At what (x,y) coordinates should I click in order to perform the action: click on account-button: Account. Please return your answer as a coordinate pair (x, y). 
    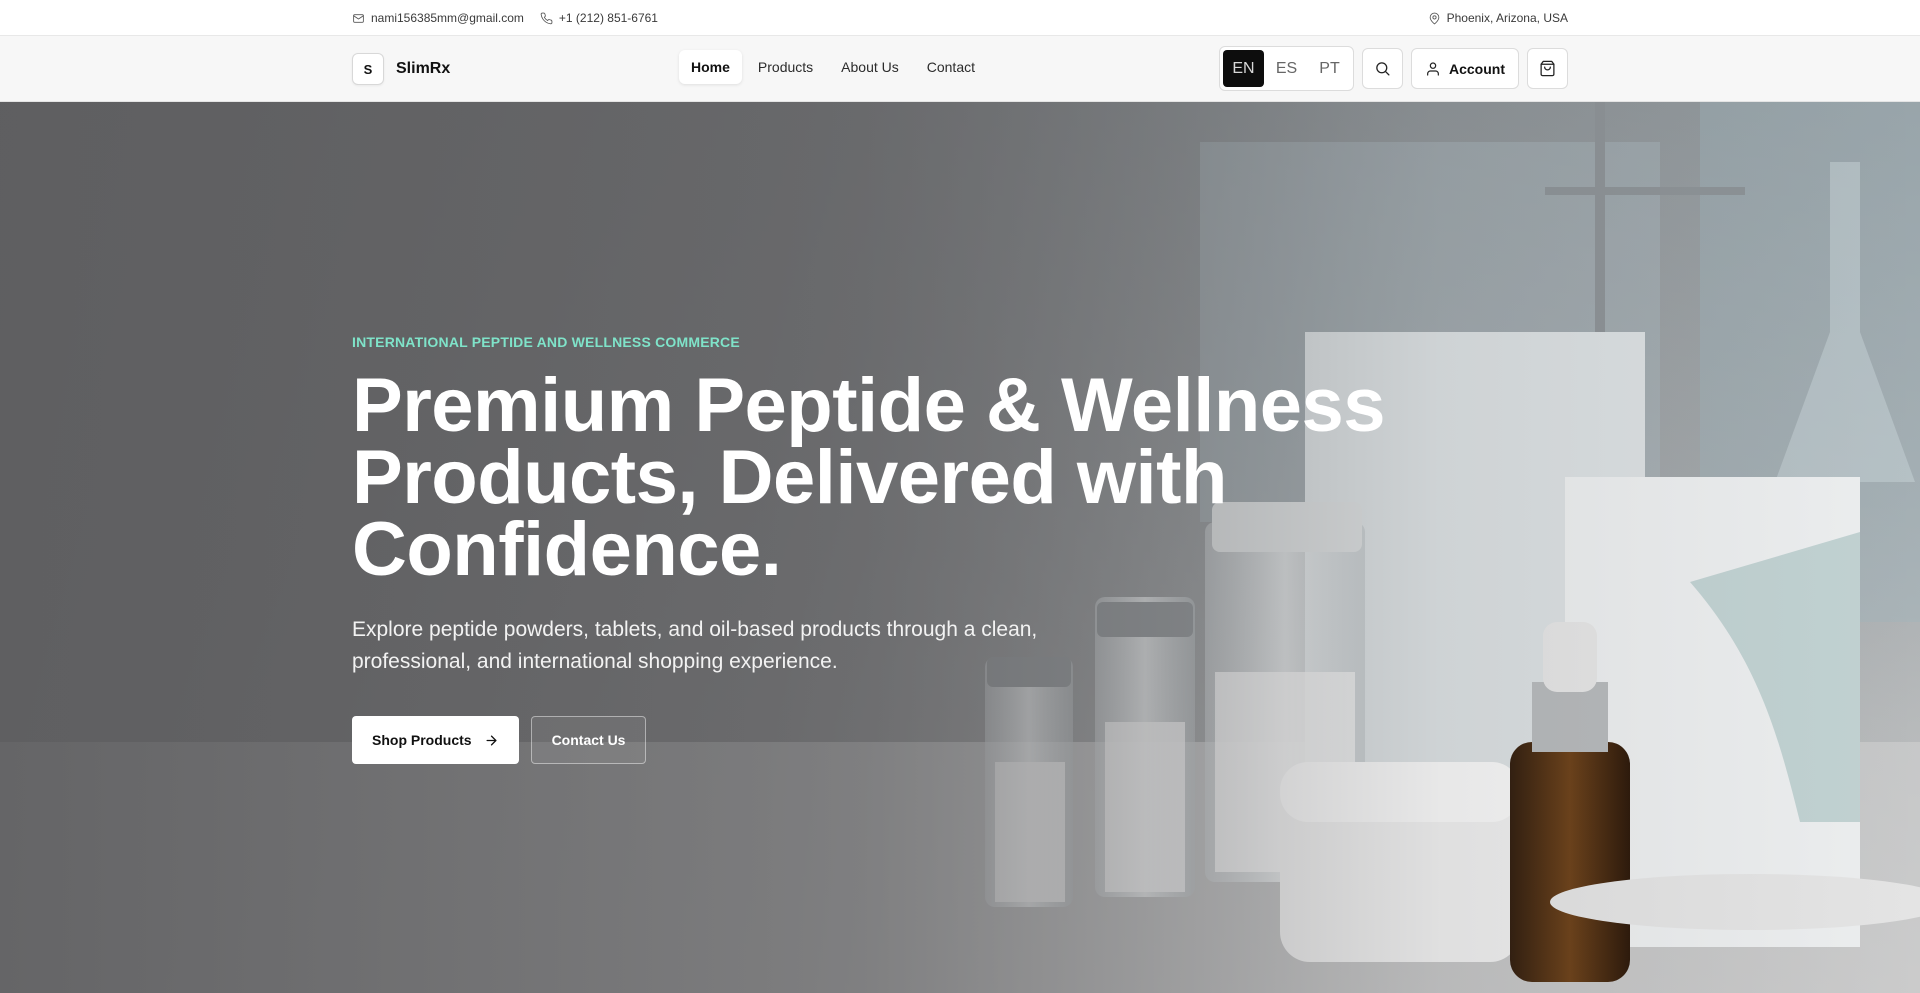
    Looking at the image, I should click on (1465, 68).